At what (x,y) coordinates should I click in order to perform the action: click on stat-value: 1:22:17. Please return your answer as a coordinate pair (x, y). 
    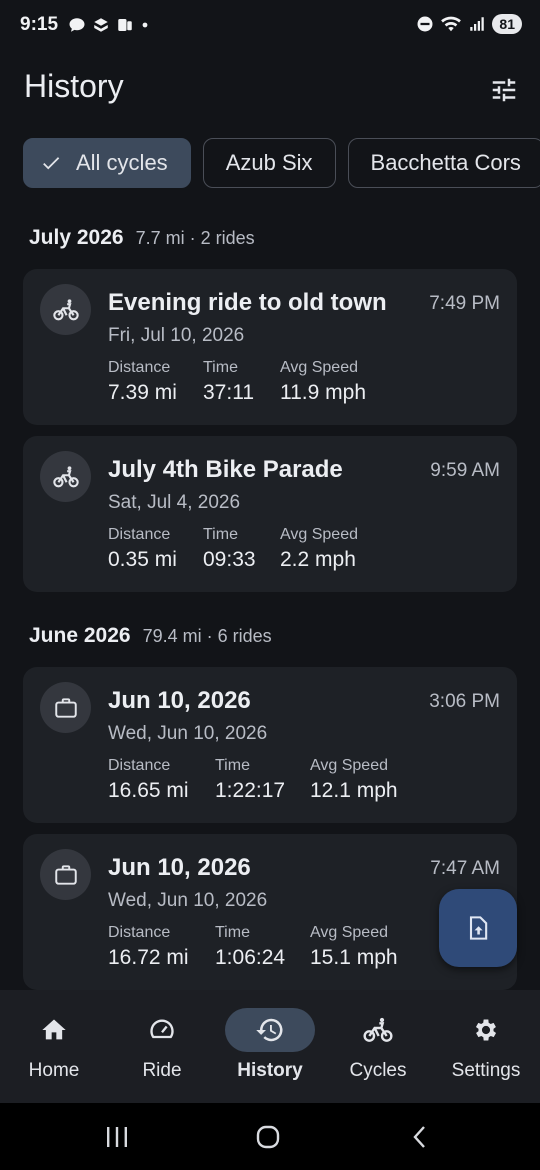
    Looking at the image, I should click on (250, 790).